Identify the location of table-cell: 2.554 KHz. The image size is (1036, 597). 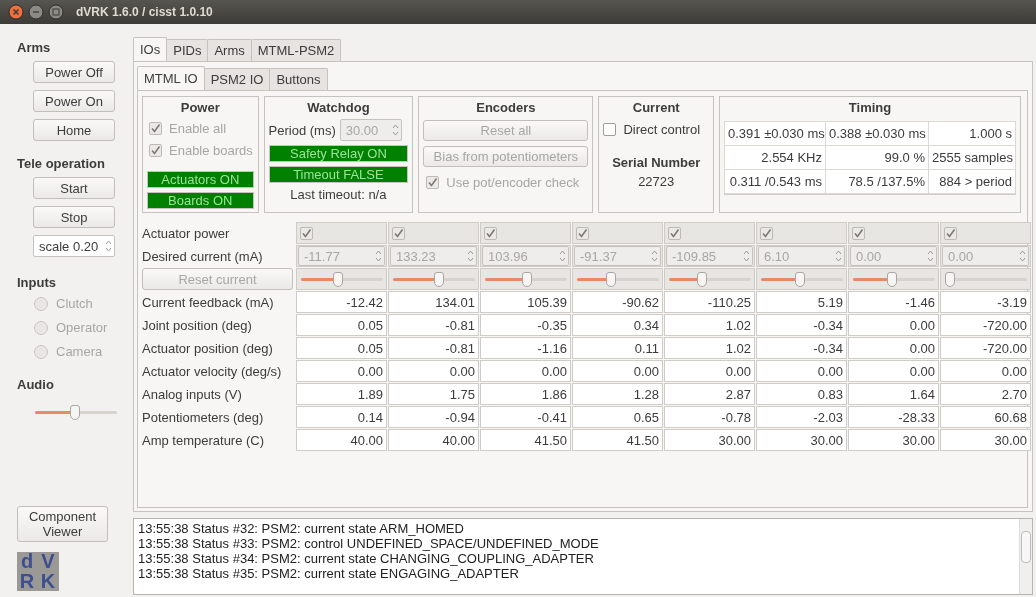
(775, 157).